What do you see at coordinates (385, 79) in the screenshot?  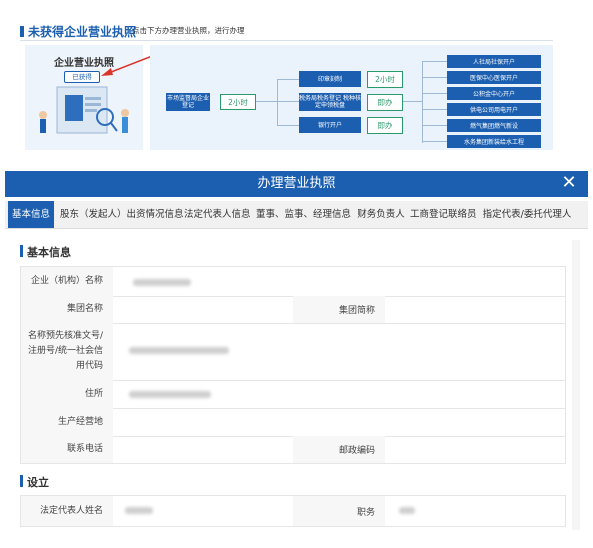 I see `flow-step-seal-time: 2小时` at bounding box center [385, 79].